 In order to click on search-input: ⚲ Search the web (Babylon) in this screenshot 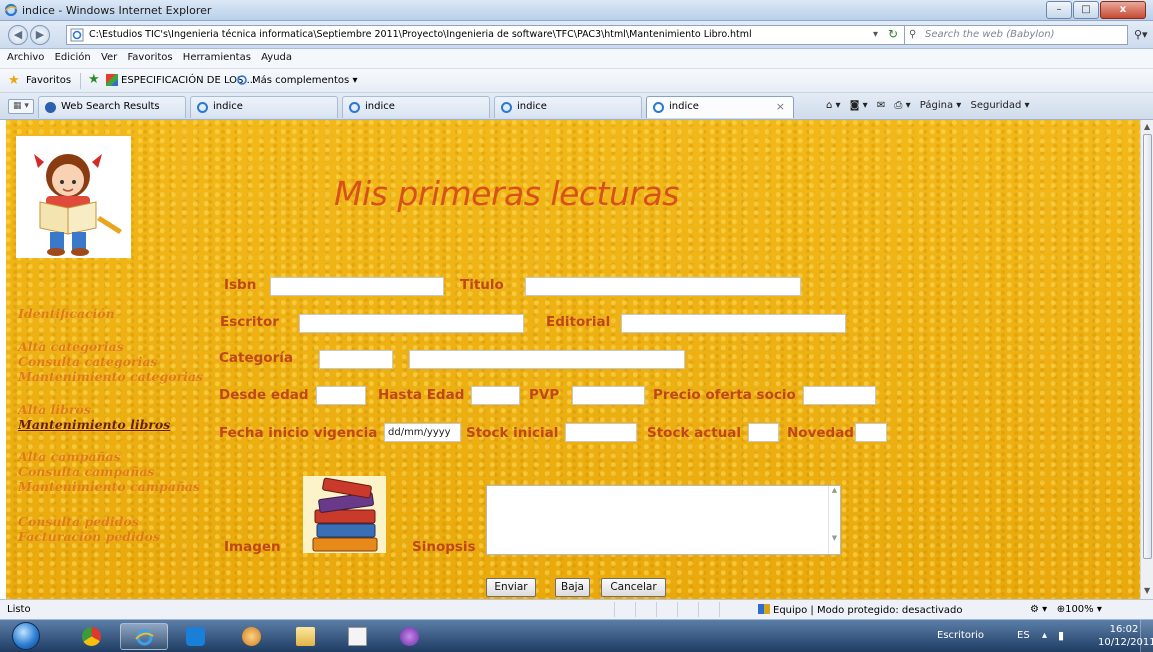, I will do `click(1016, 35)`.